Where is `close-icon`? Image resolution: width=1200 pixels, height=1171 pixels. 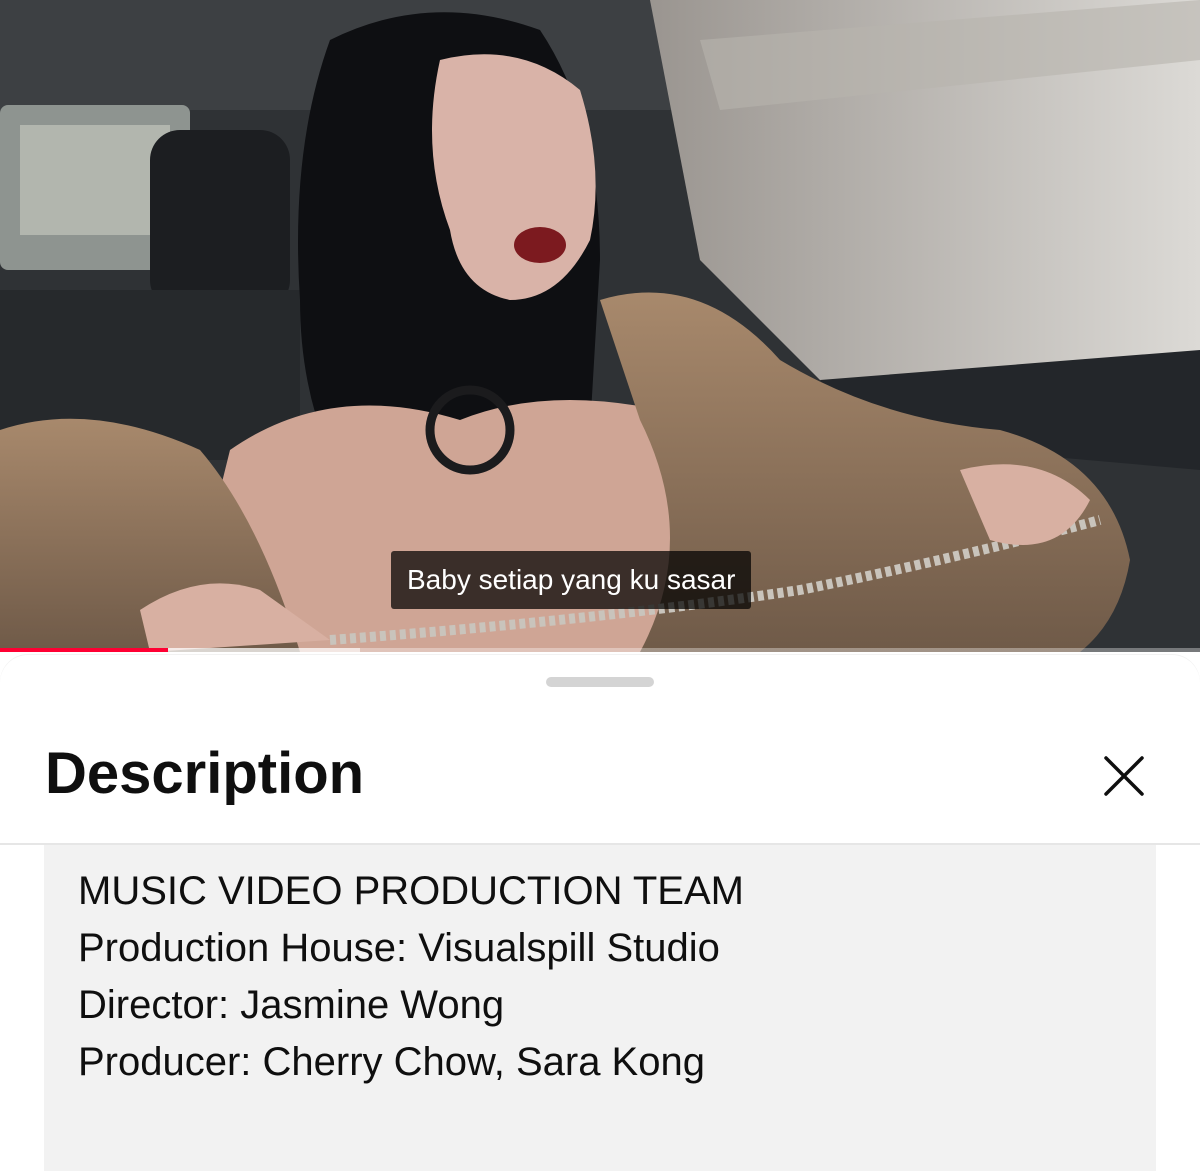 close-icon is located at coordinates (1124, 776).